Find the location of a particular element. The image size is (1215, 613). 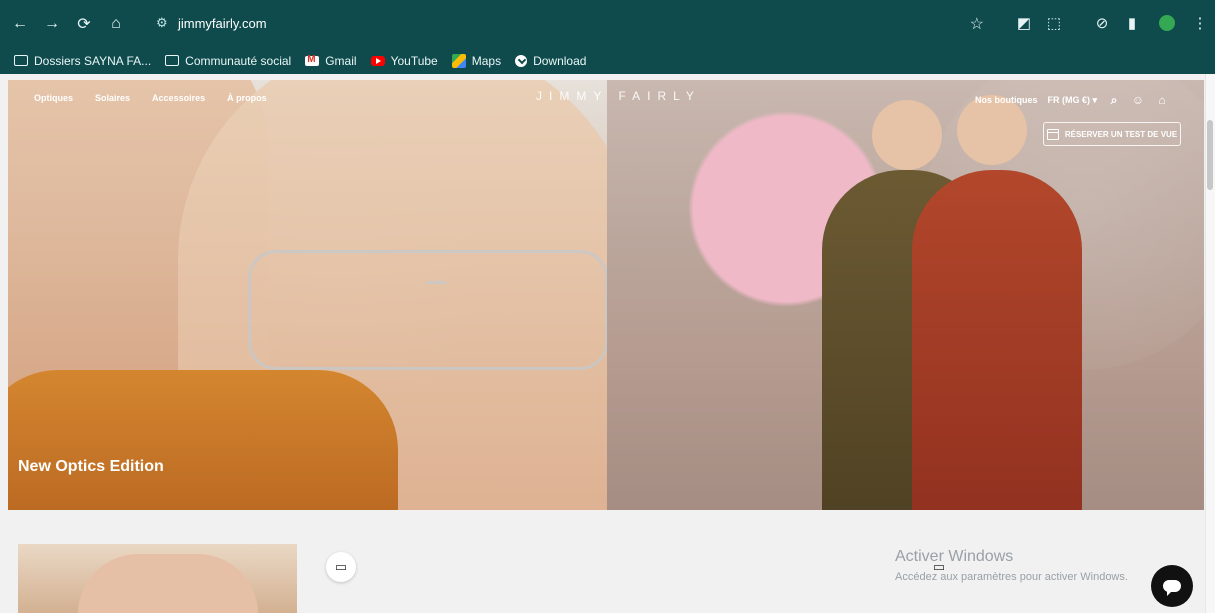

page-scrollbar-thumb is located at coordinates (1210, 155).